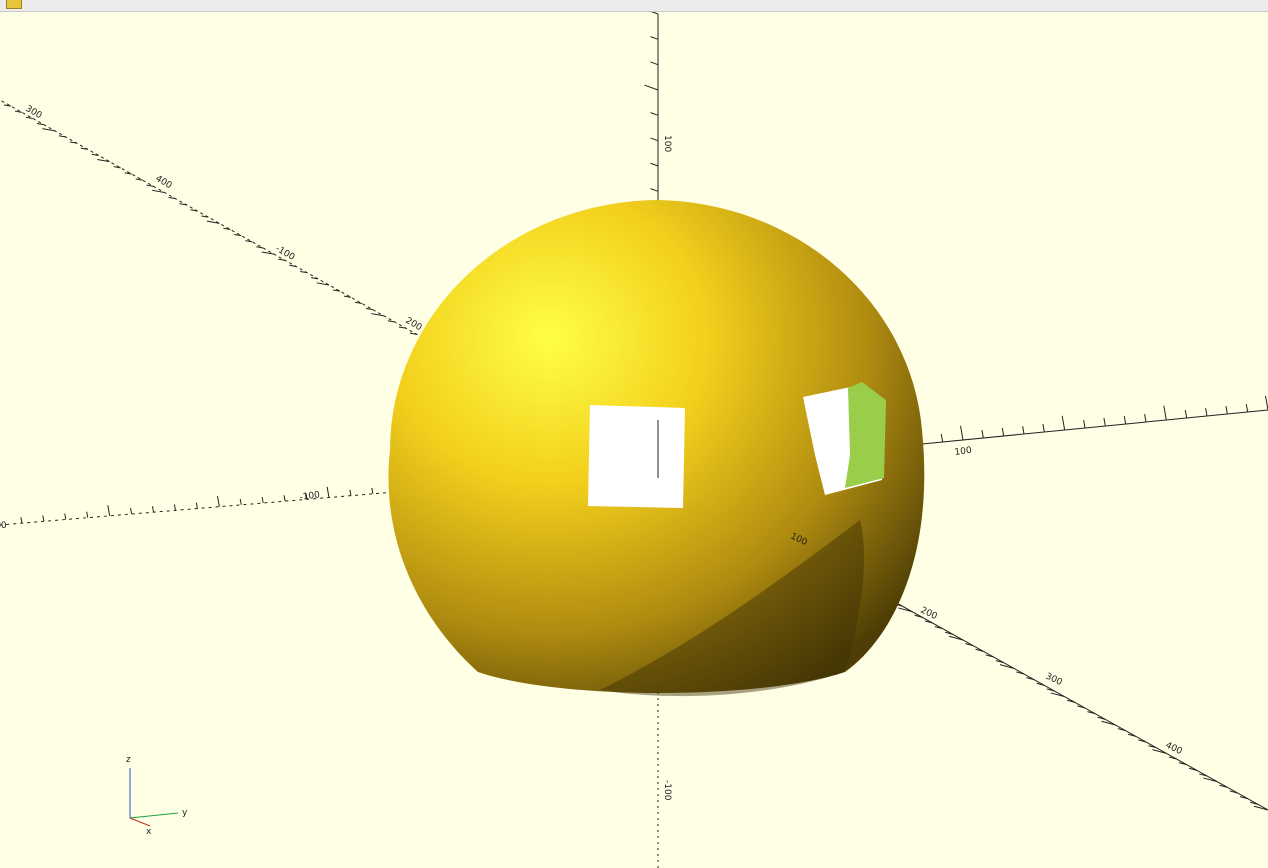 The width and height of the screenshot is (1268, 868). What do you see at coordinates (636, 456) in the screenshot?
I see `square-hole-front` at bounding box center [636, 456].